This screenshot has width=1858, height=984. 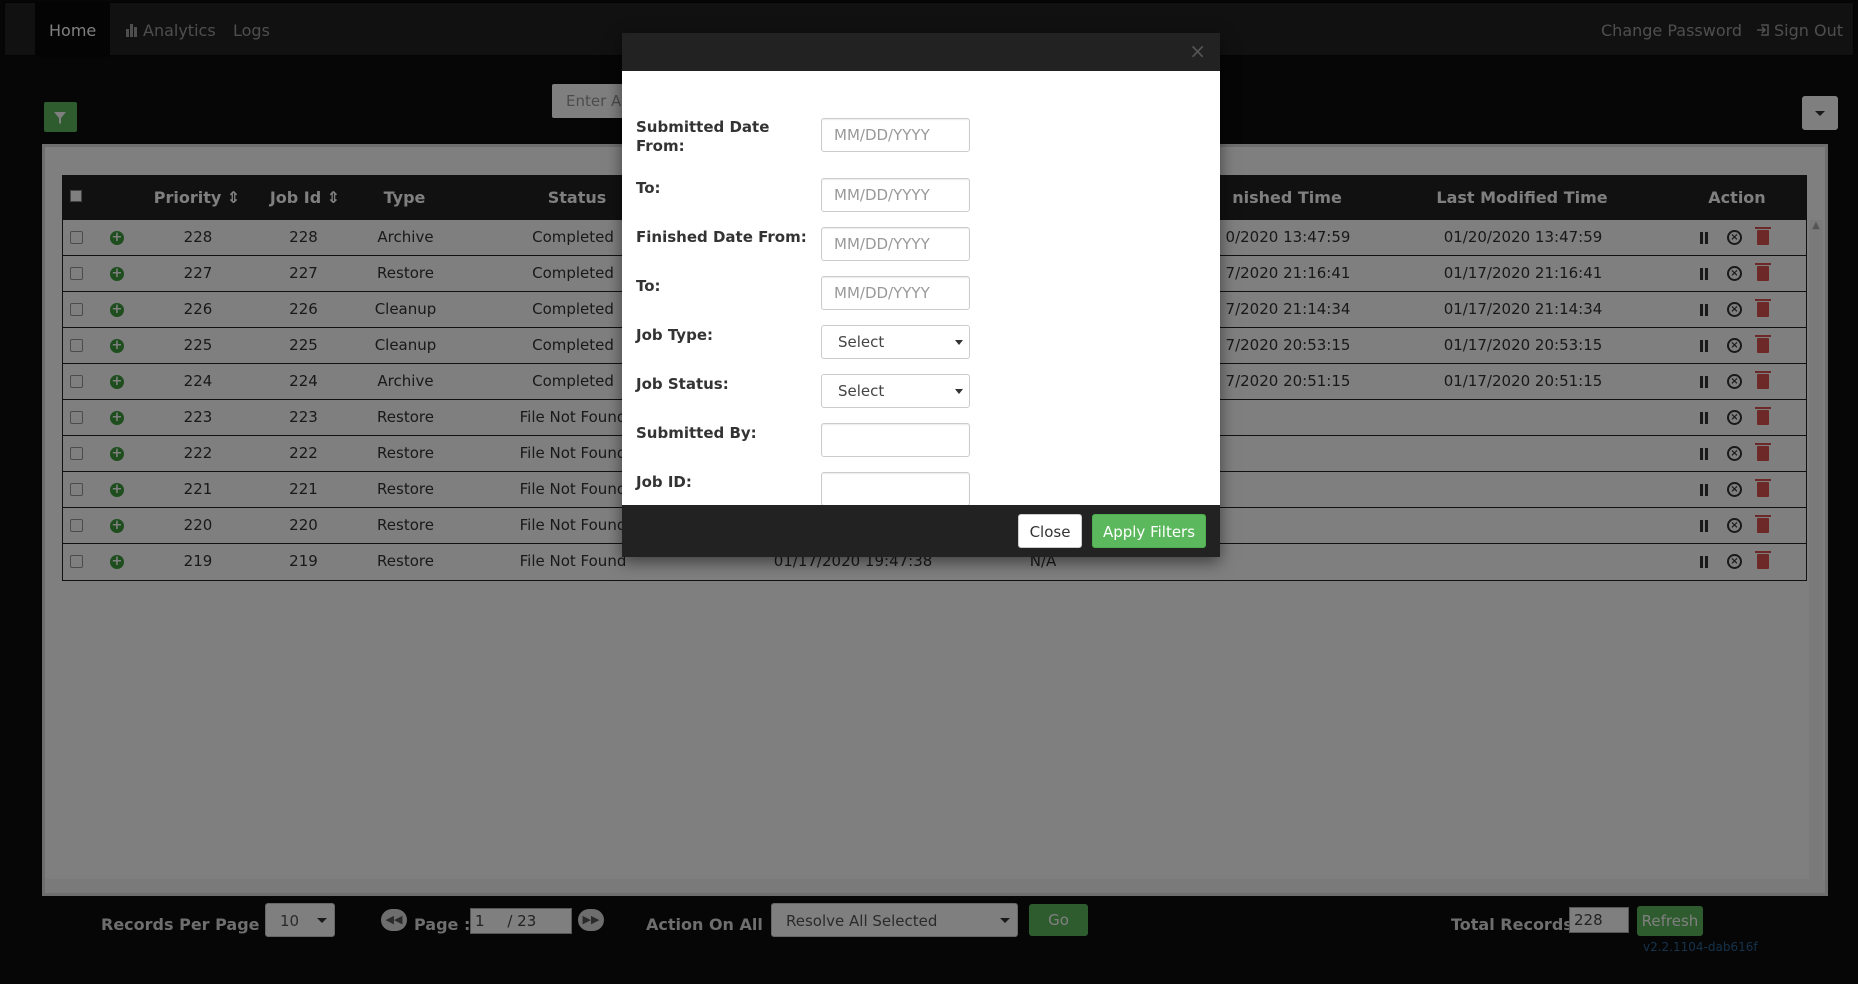 What do you see at coordinates (895, 244) in the screenshot?
I see `finished-from-input: MM/DD/YYYY` at bounding box center [895, 244].